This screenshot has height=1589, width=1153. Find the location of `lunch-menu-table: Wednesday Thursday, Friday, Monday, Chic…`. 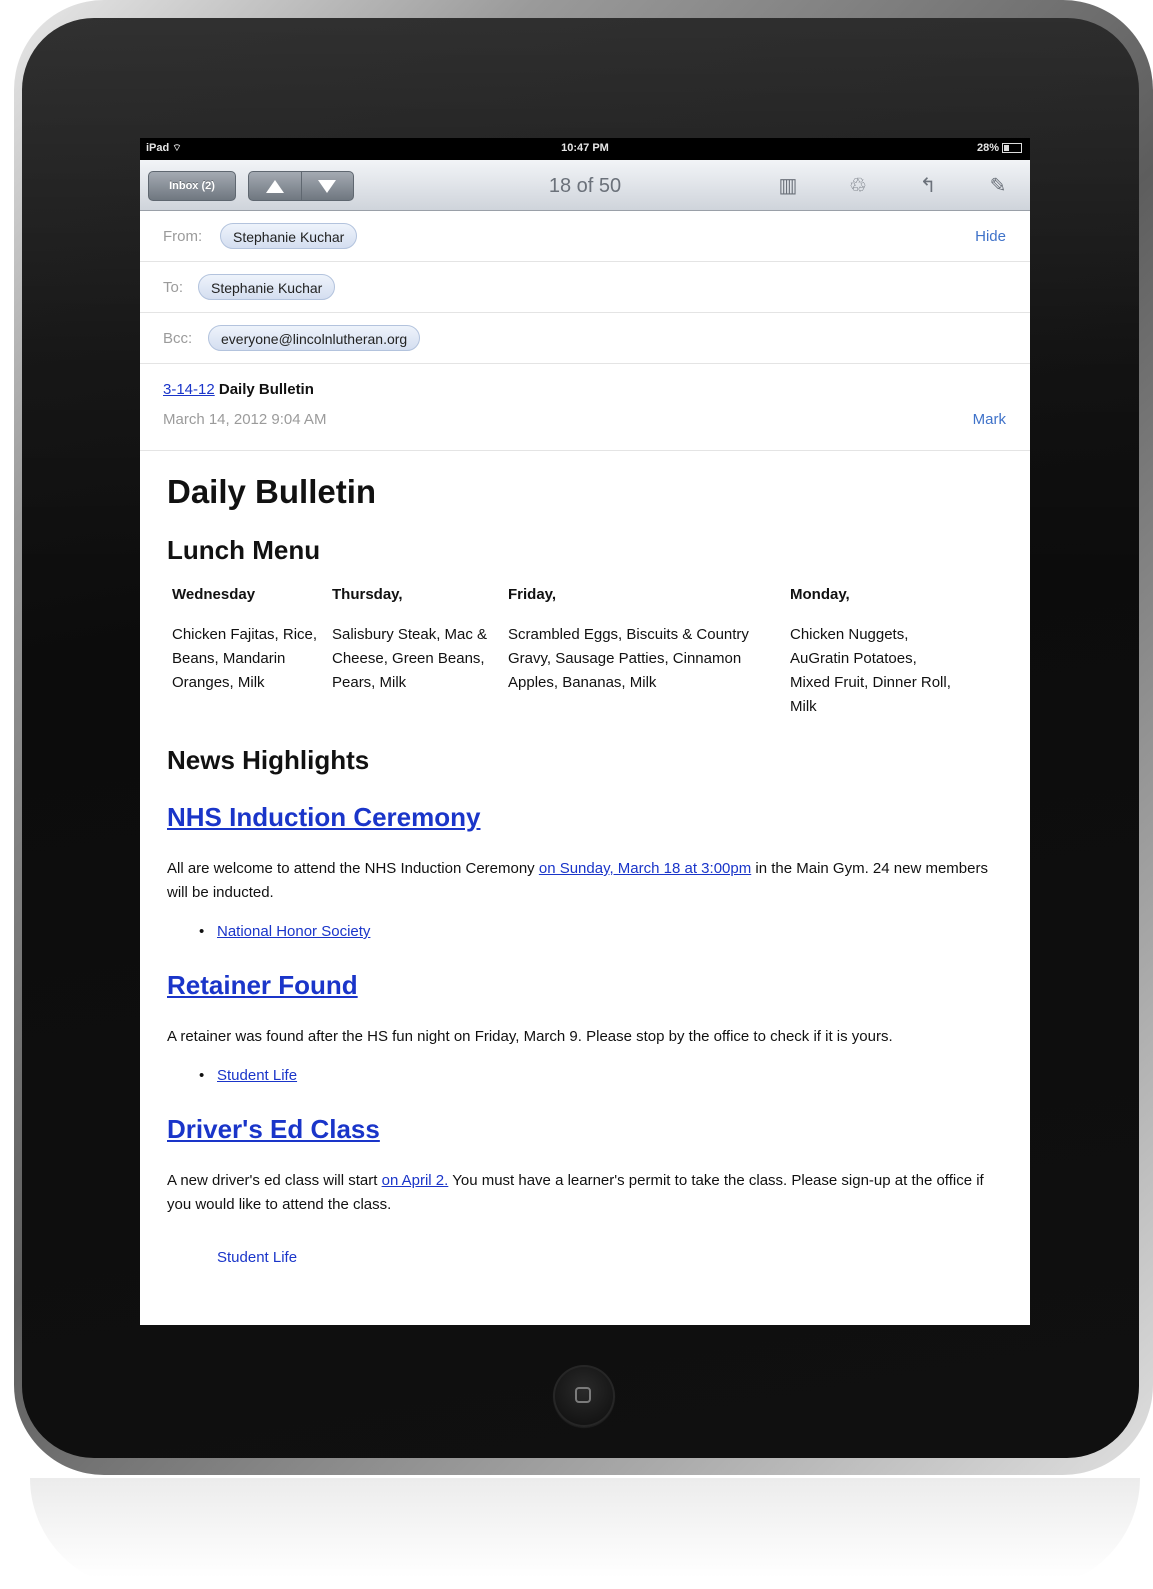

lunch-menu-table: Wednesday Thursday, Friday, Monday, Chic… is located at coordinates (566, 652).